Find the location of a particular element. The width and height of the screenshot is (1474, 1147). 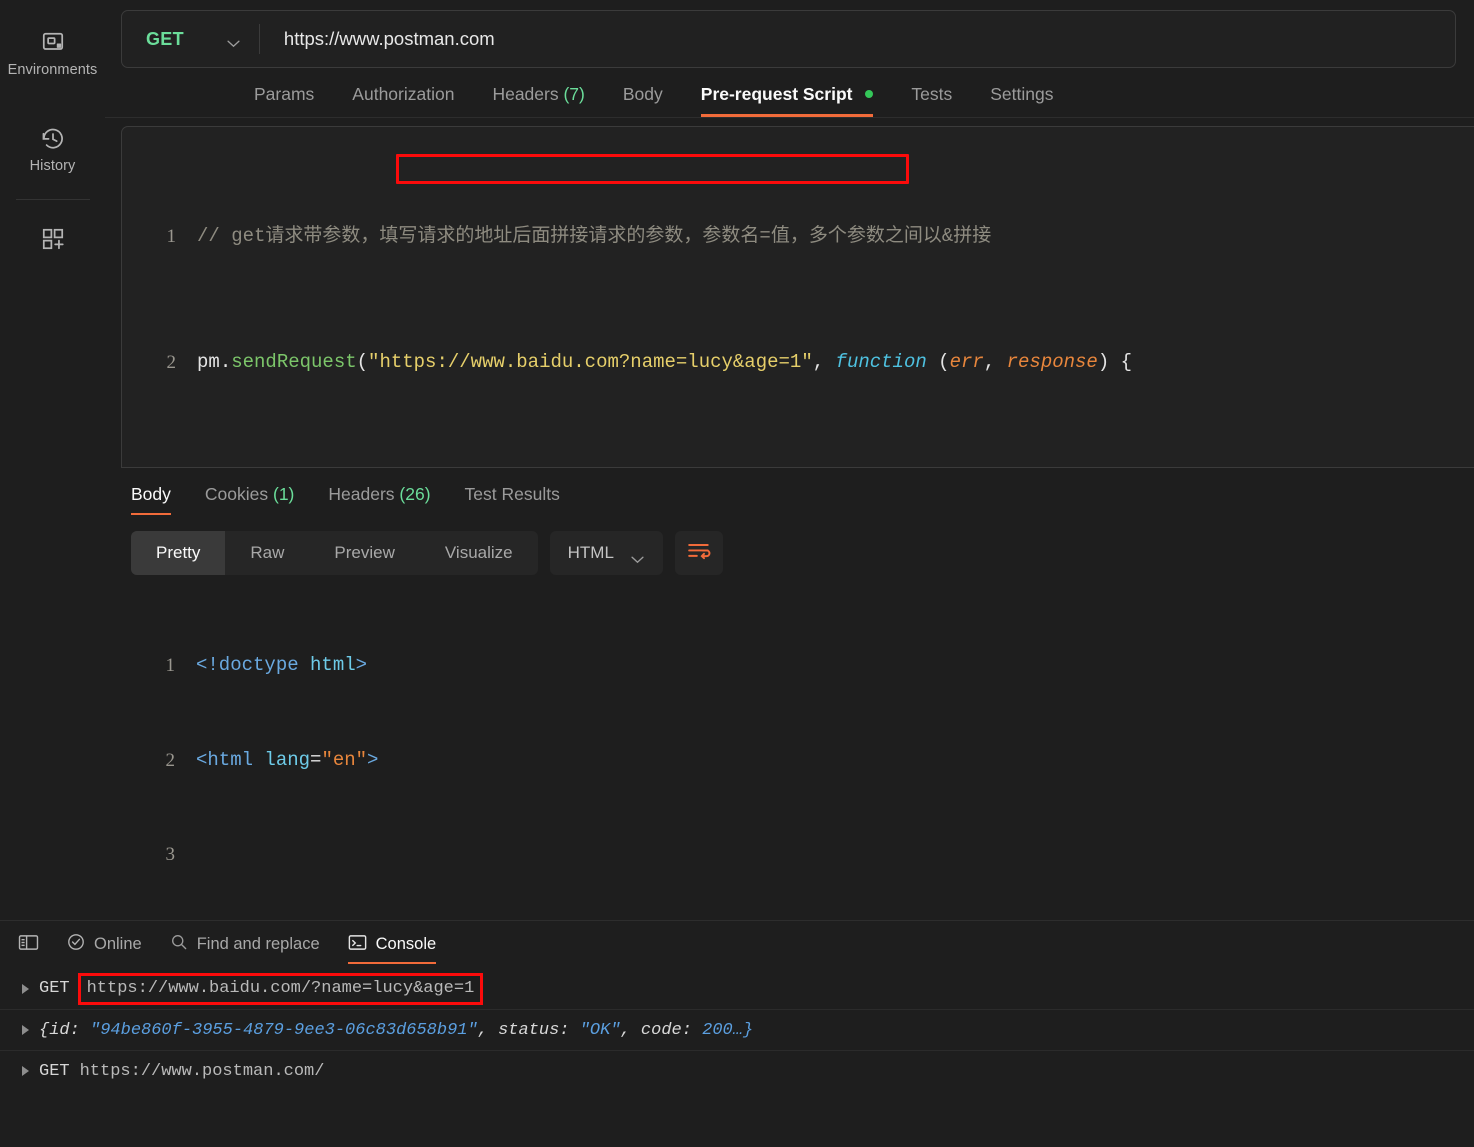

status-bar: Online Find and replace Console is located at coordinates (737, 944).